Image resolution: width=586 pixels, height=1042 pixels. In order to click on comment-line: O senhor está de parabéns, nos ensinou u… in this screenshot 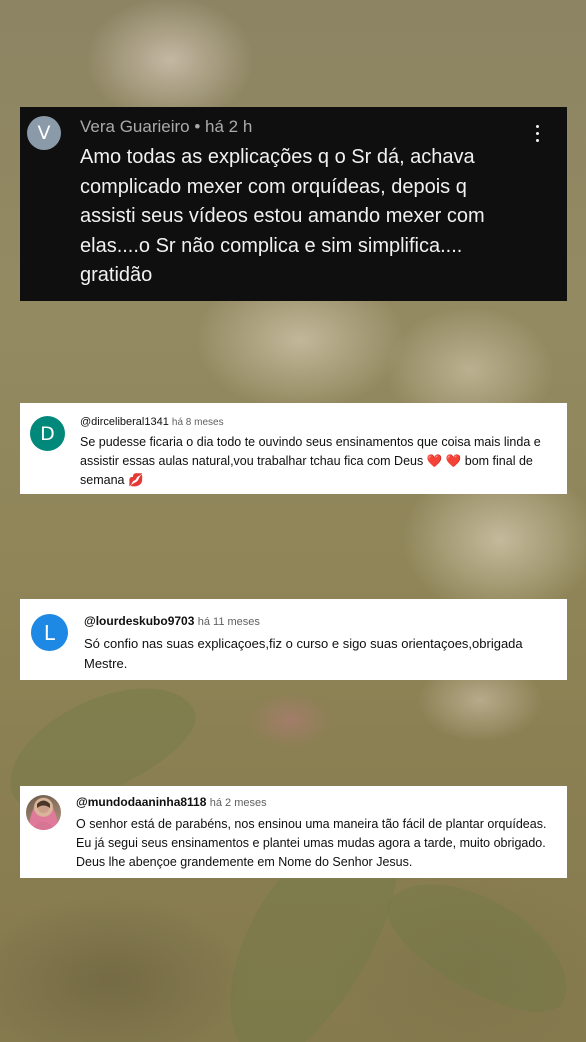, I will do `click(311, 824)`.